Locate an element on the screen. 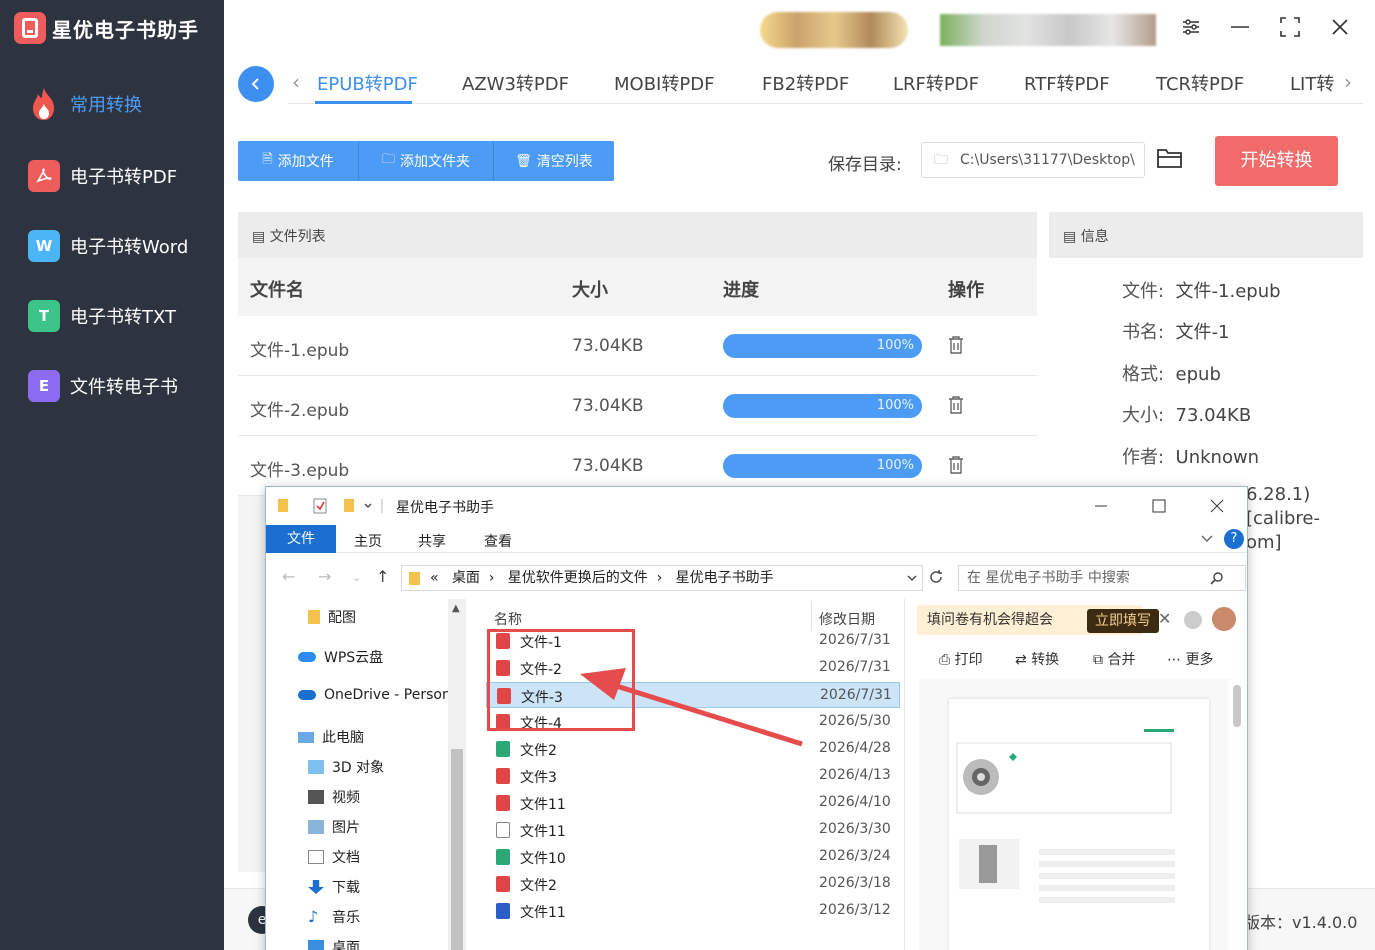 This screenshot has height=950, width=1375. tree-item-this-pc: 此电脑 is located at coordinates (331, 737).